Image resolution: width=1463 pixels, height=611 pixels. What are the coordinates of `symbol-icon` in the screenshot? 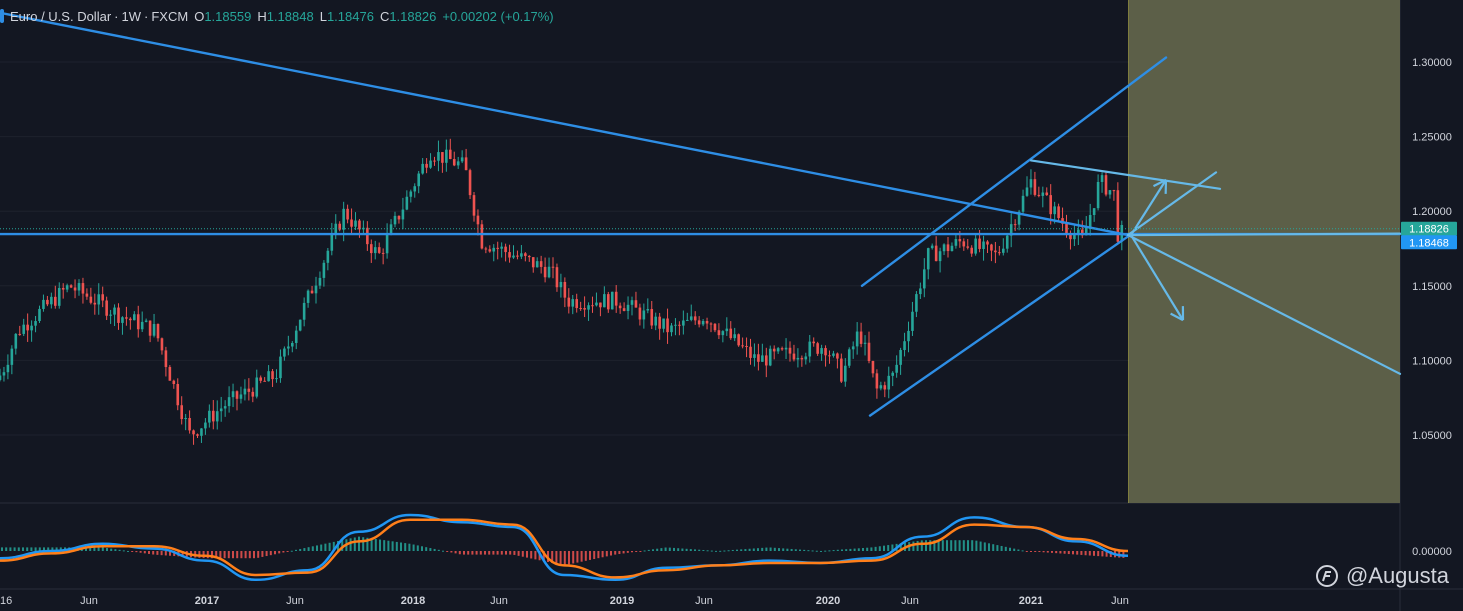 It's located at (2, 16).